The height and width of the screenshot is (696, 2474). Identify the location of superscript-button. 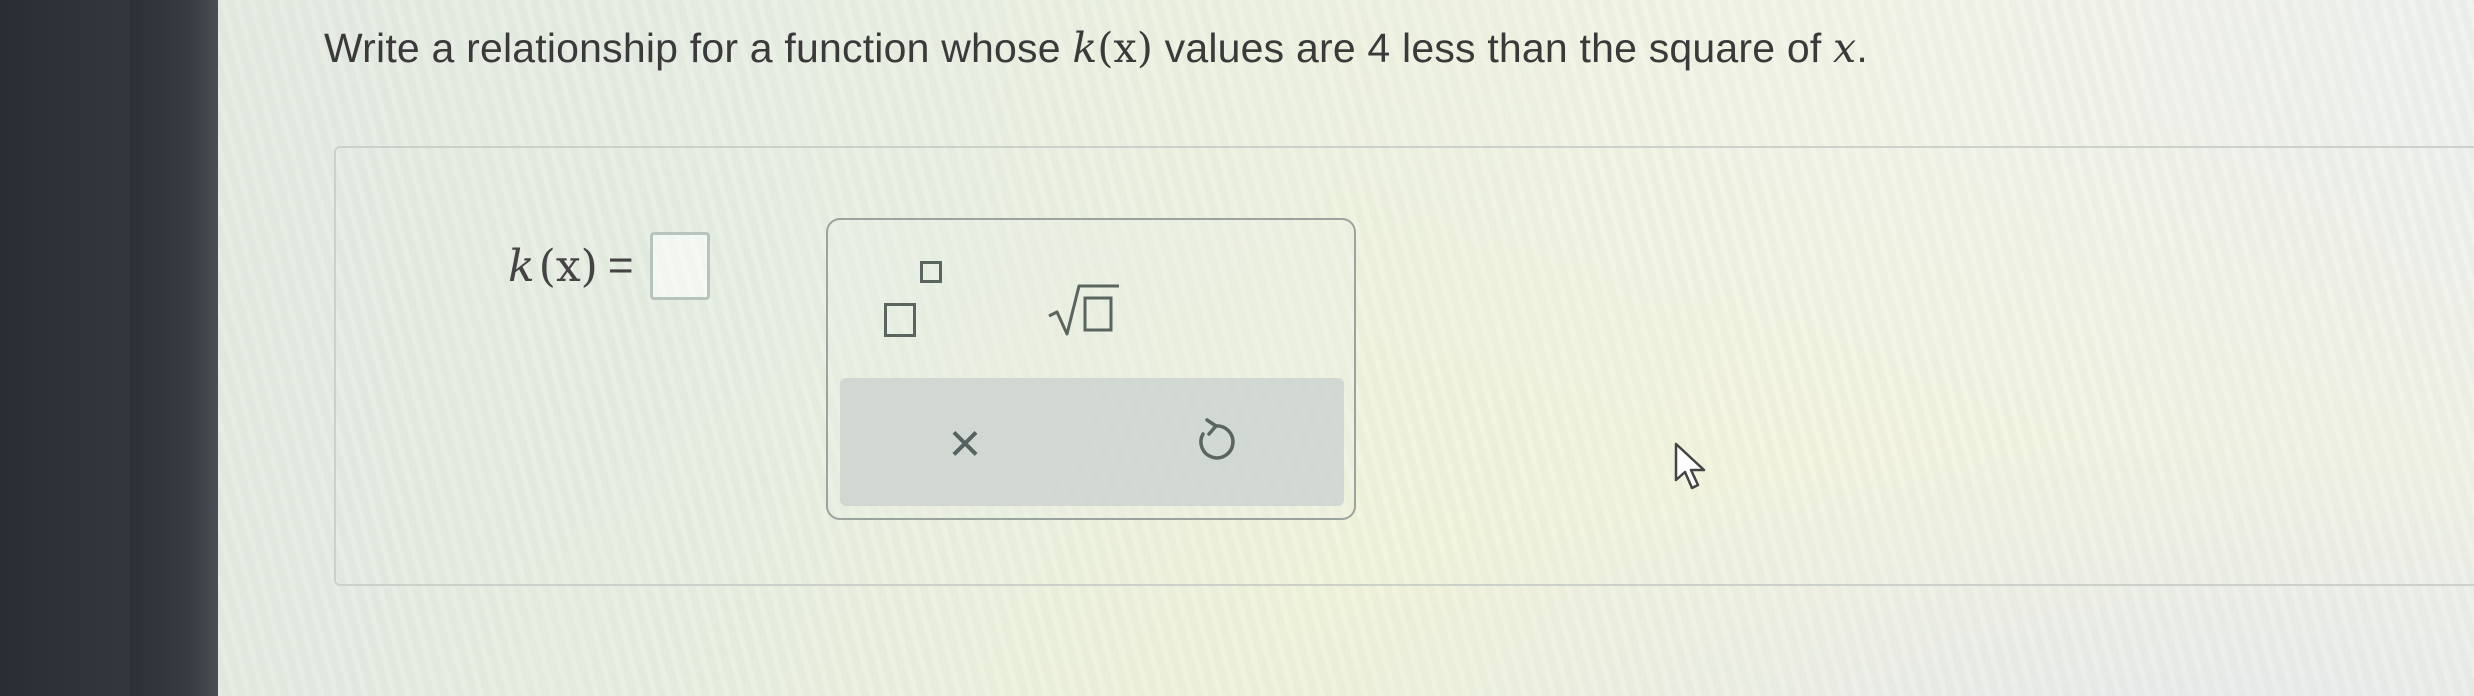
(913, 305).